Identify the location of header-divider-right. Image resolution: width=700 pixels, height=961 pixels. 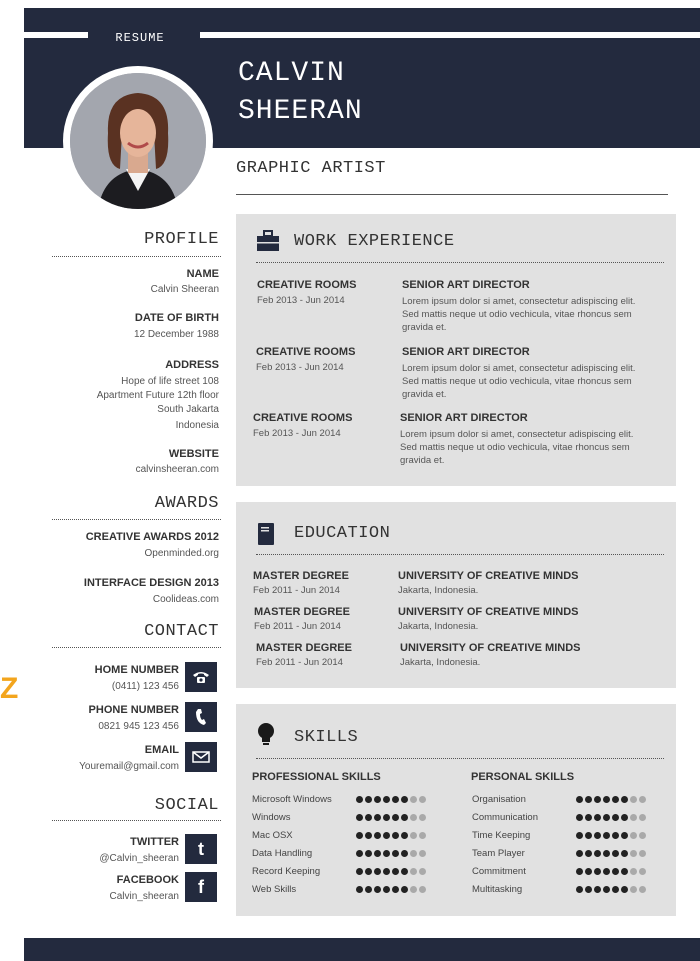
(450, 35).